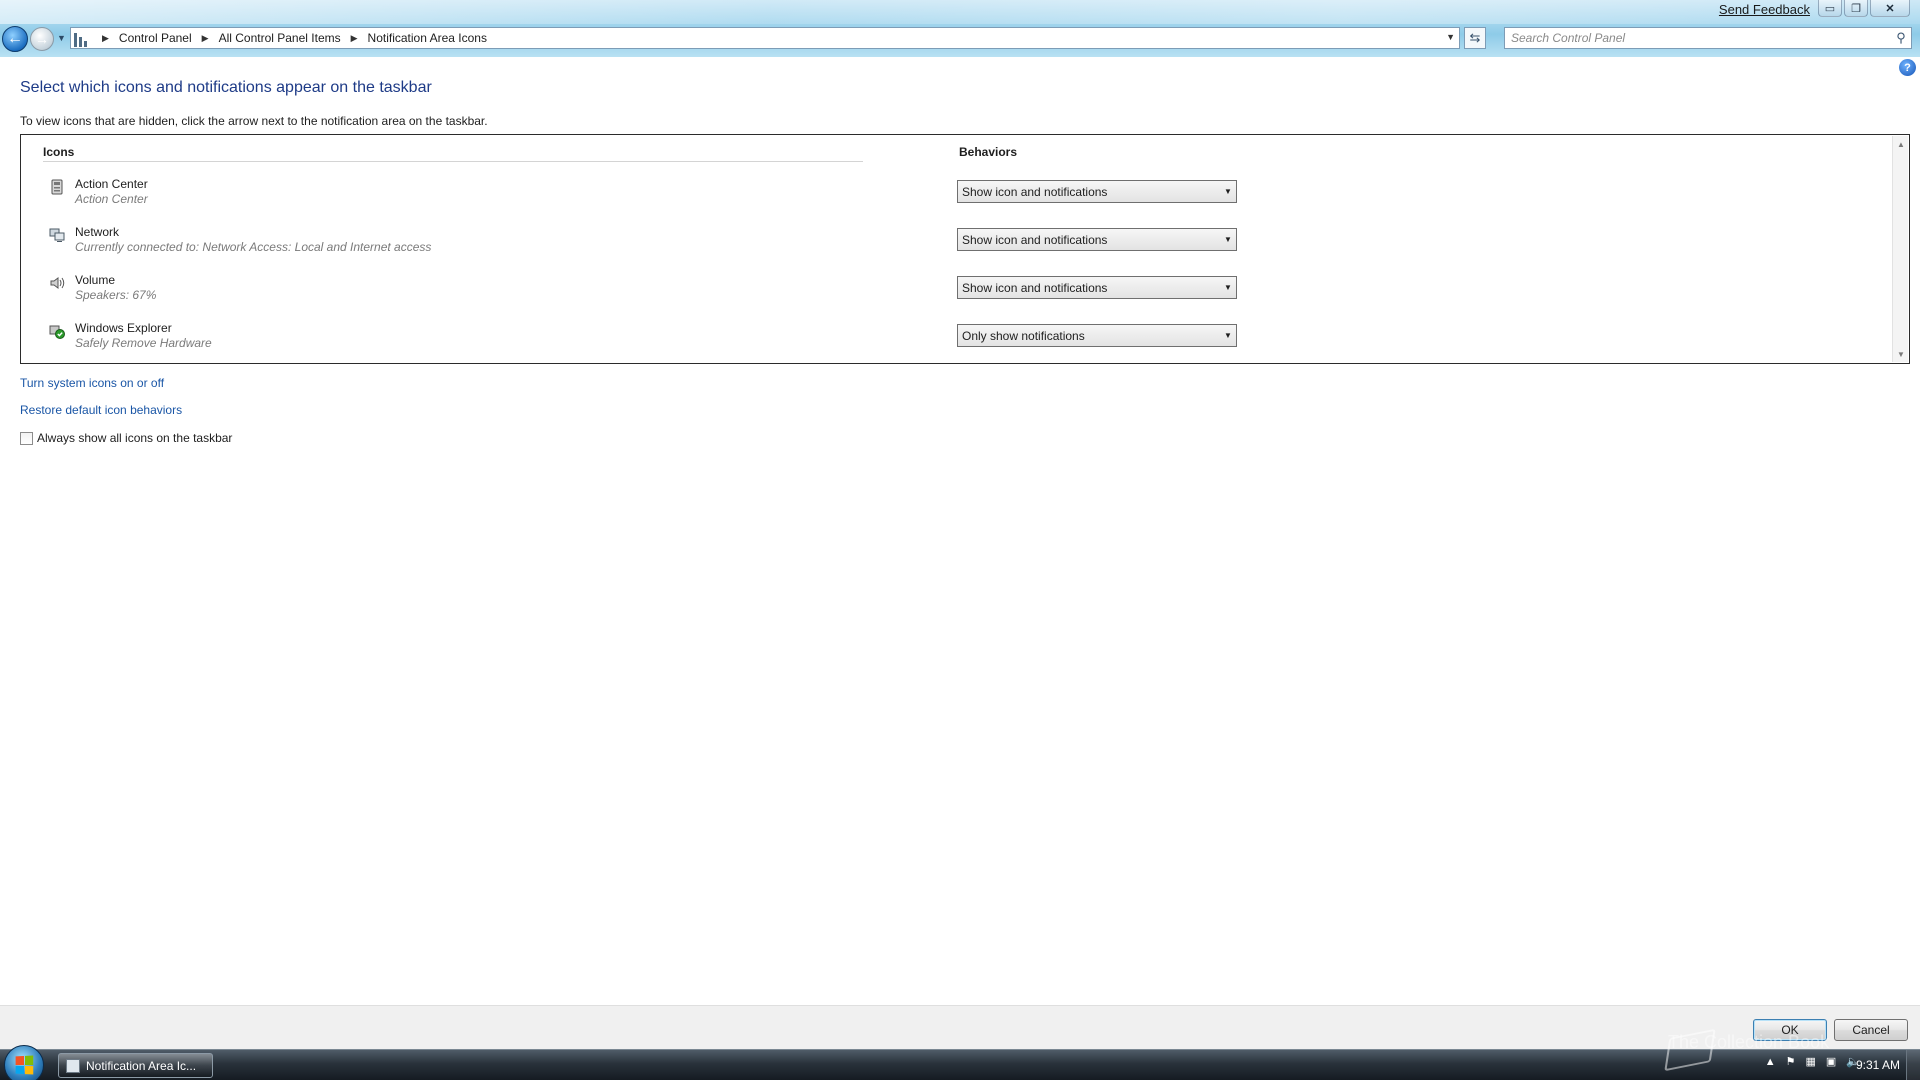 The width and height of the screenshot is (1920, 1080). I want to click on notification-area: ▲ ⚑ ▦ ▣ 🔈, so click(1812, 1062).